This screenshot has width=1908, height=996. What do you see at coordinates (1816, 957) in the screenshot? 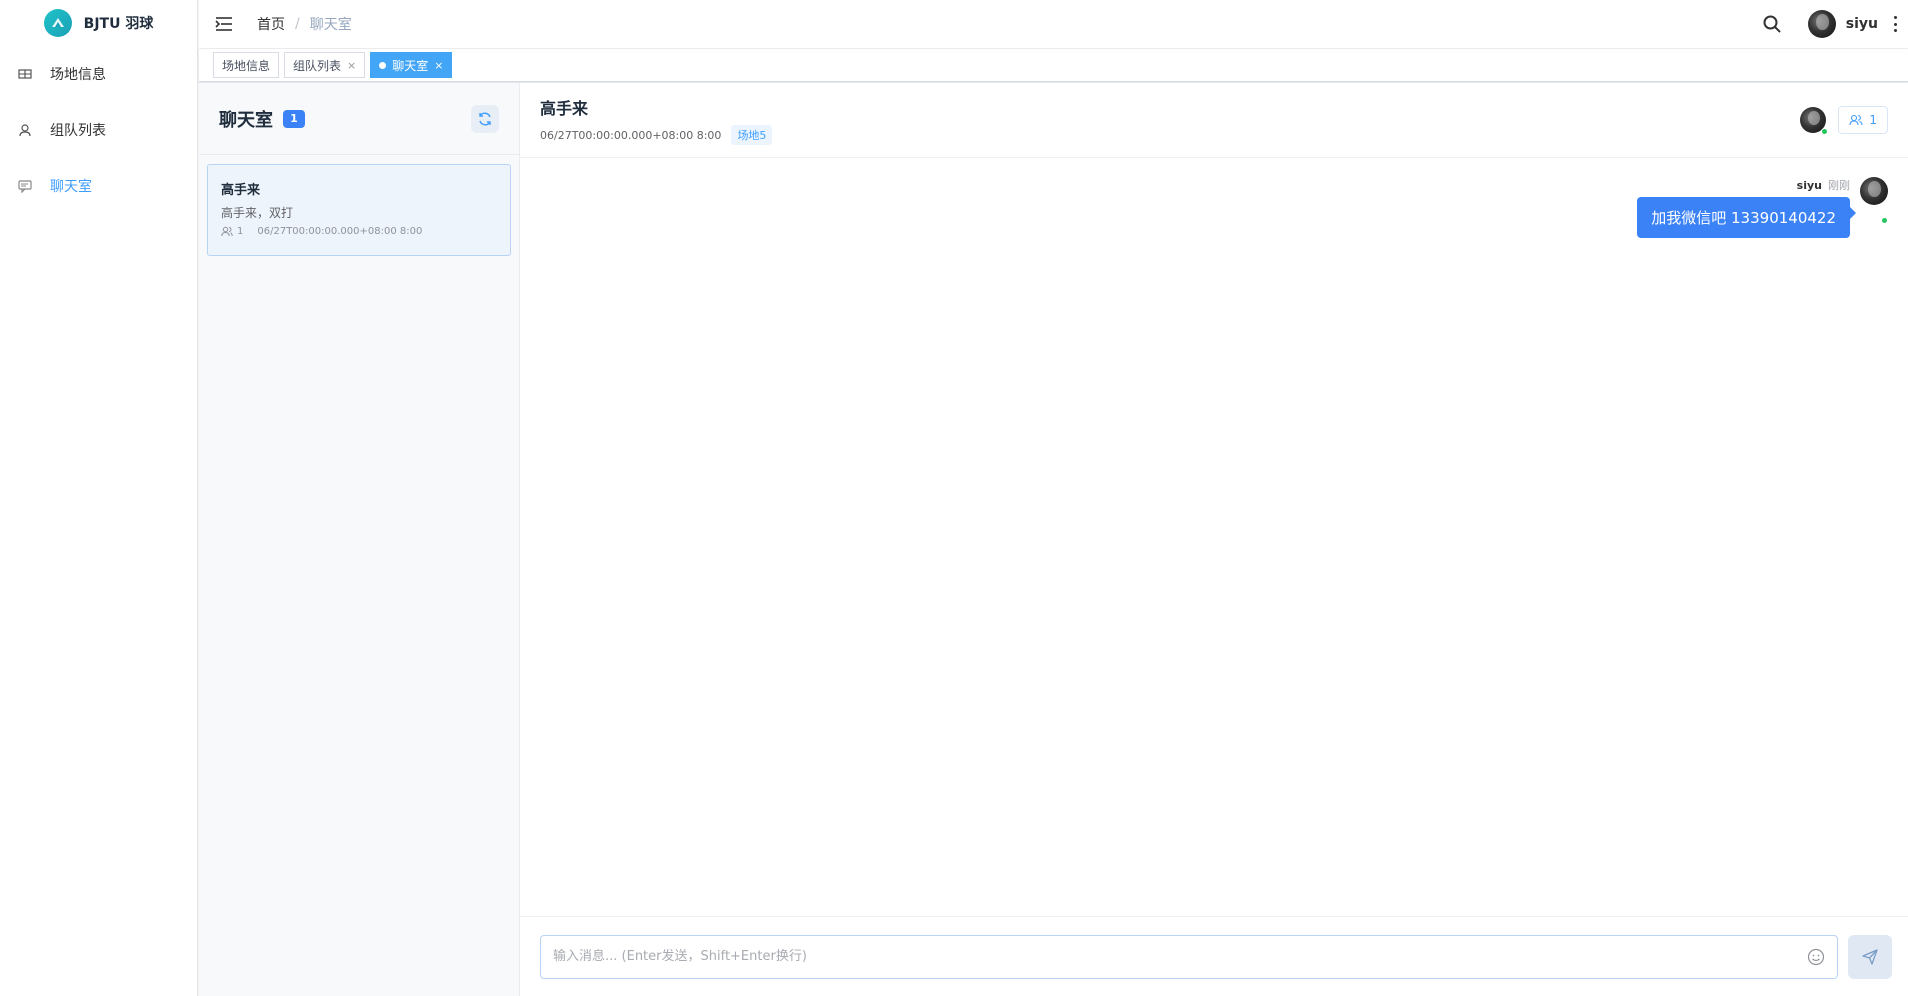
I see `emoji-icon` at bounding box center [1816, 957].